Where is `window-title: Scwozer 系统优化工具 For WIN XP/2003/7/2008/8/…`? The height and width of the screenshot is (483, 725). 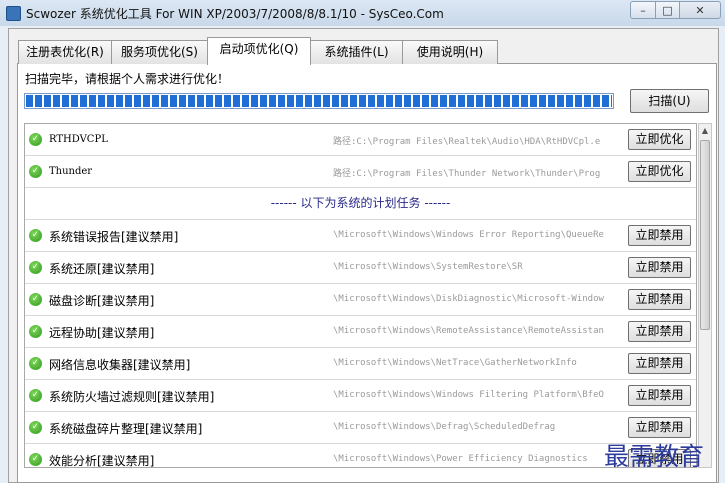 window-title: Scwozer 系统优化工具 For WIN XP/2003/7/2008/8/… is located at coordinates (235, 14).